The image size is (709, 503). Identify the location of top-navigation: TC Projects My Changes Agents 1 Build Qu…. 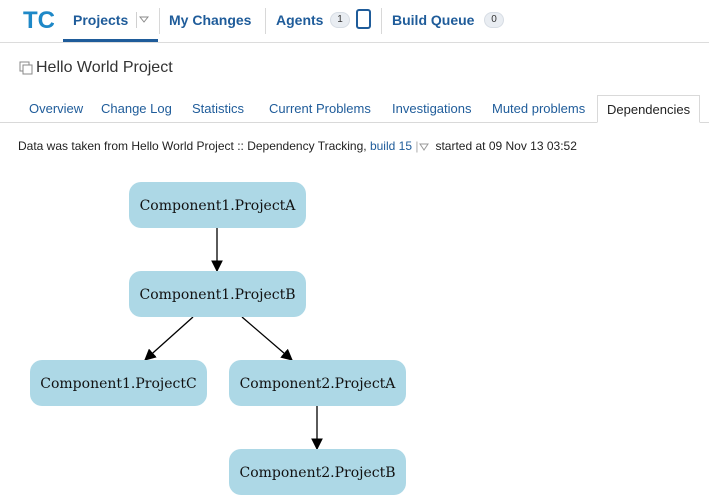
(354, 21).